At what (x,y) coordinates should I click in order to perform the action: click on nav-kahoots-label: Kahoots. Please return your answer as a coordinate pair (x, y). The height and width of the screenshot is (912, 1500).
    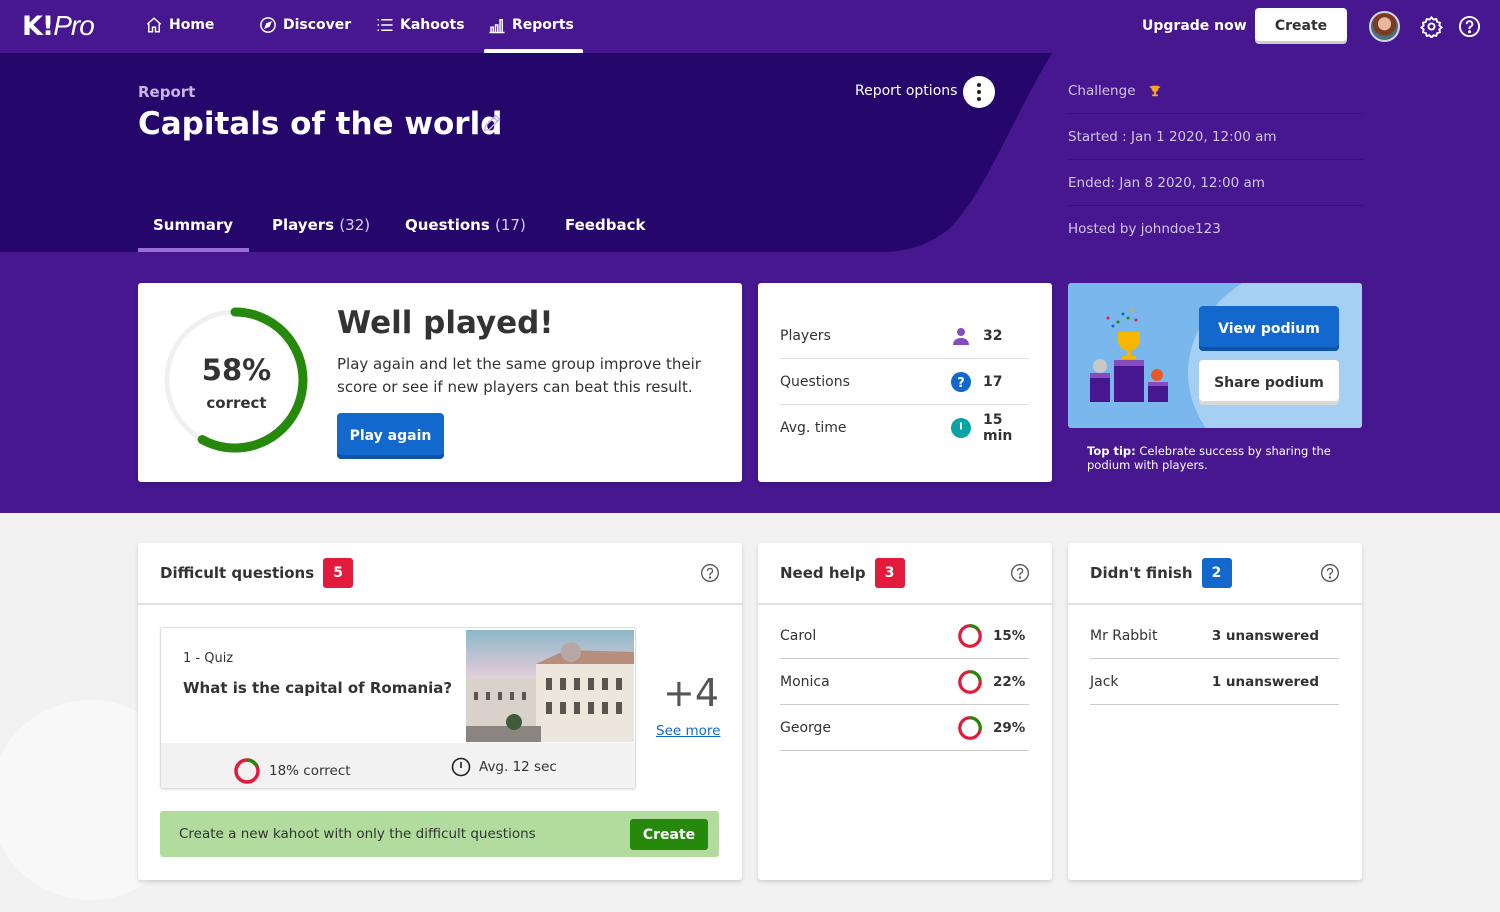
    Looking at the image, I should click on (432, 25).